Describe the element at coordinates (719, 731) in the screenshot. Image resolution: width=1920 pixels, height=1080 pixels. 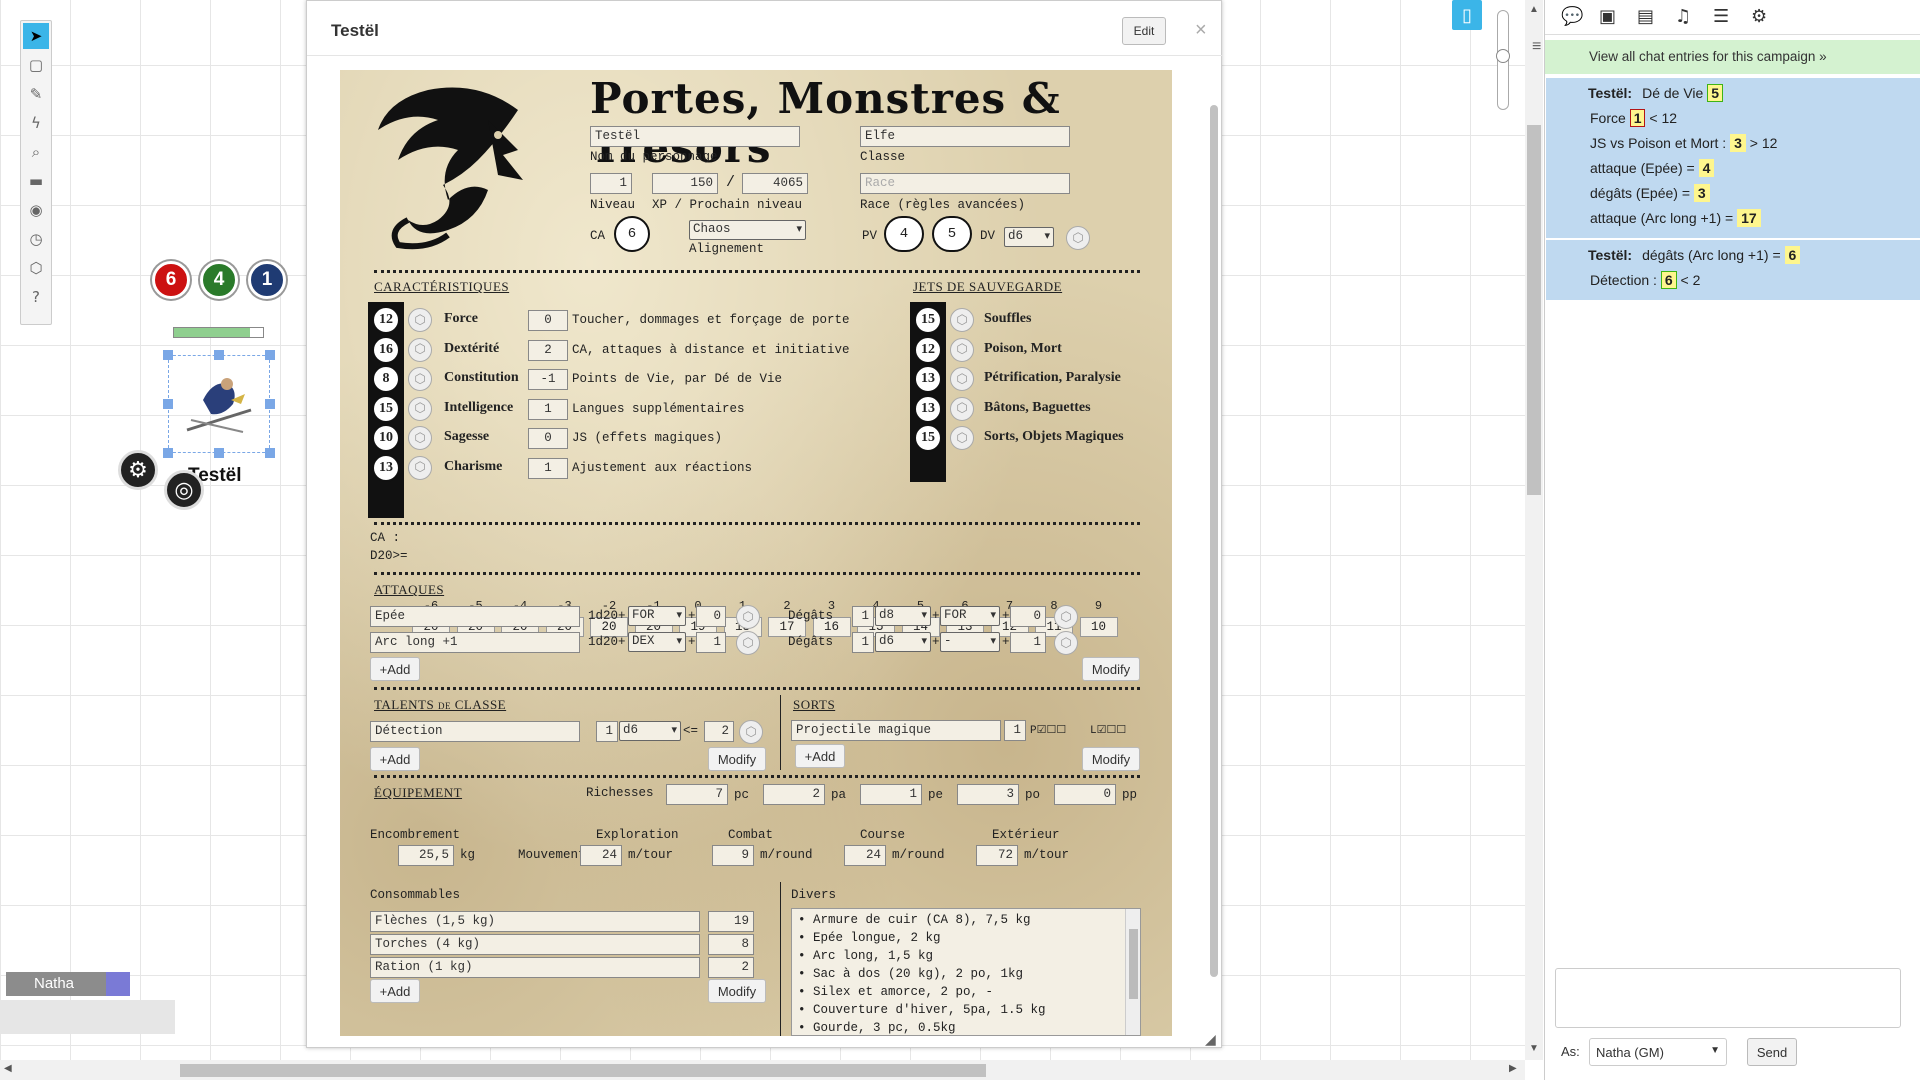
I see `talent-target-field: 2` at that location.